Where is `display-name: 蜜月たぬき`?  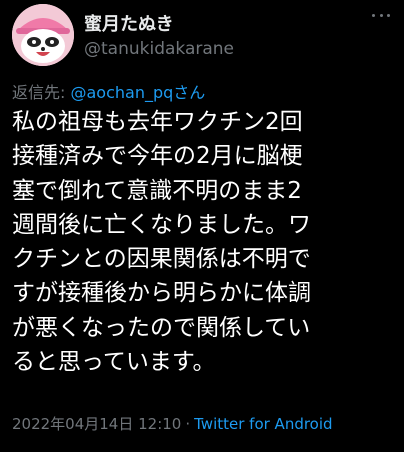
display-name: 蜜月たぬき is located at coordinates (129, 23).